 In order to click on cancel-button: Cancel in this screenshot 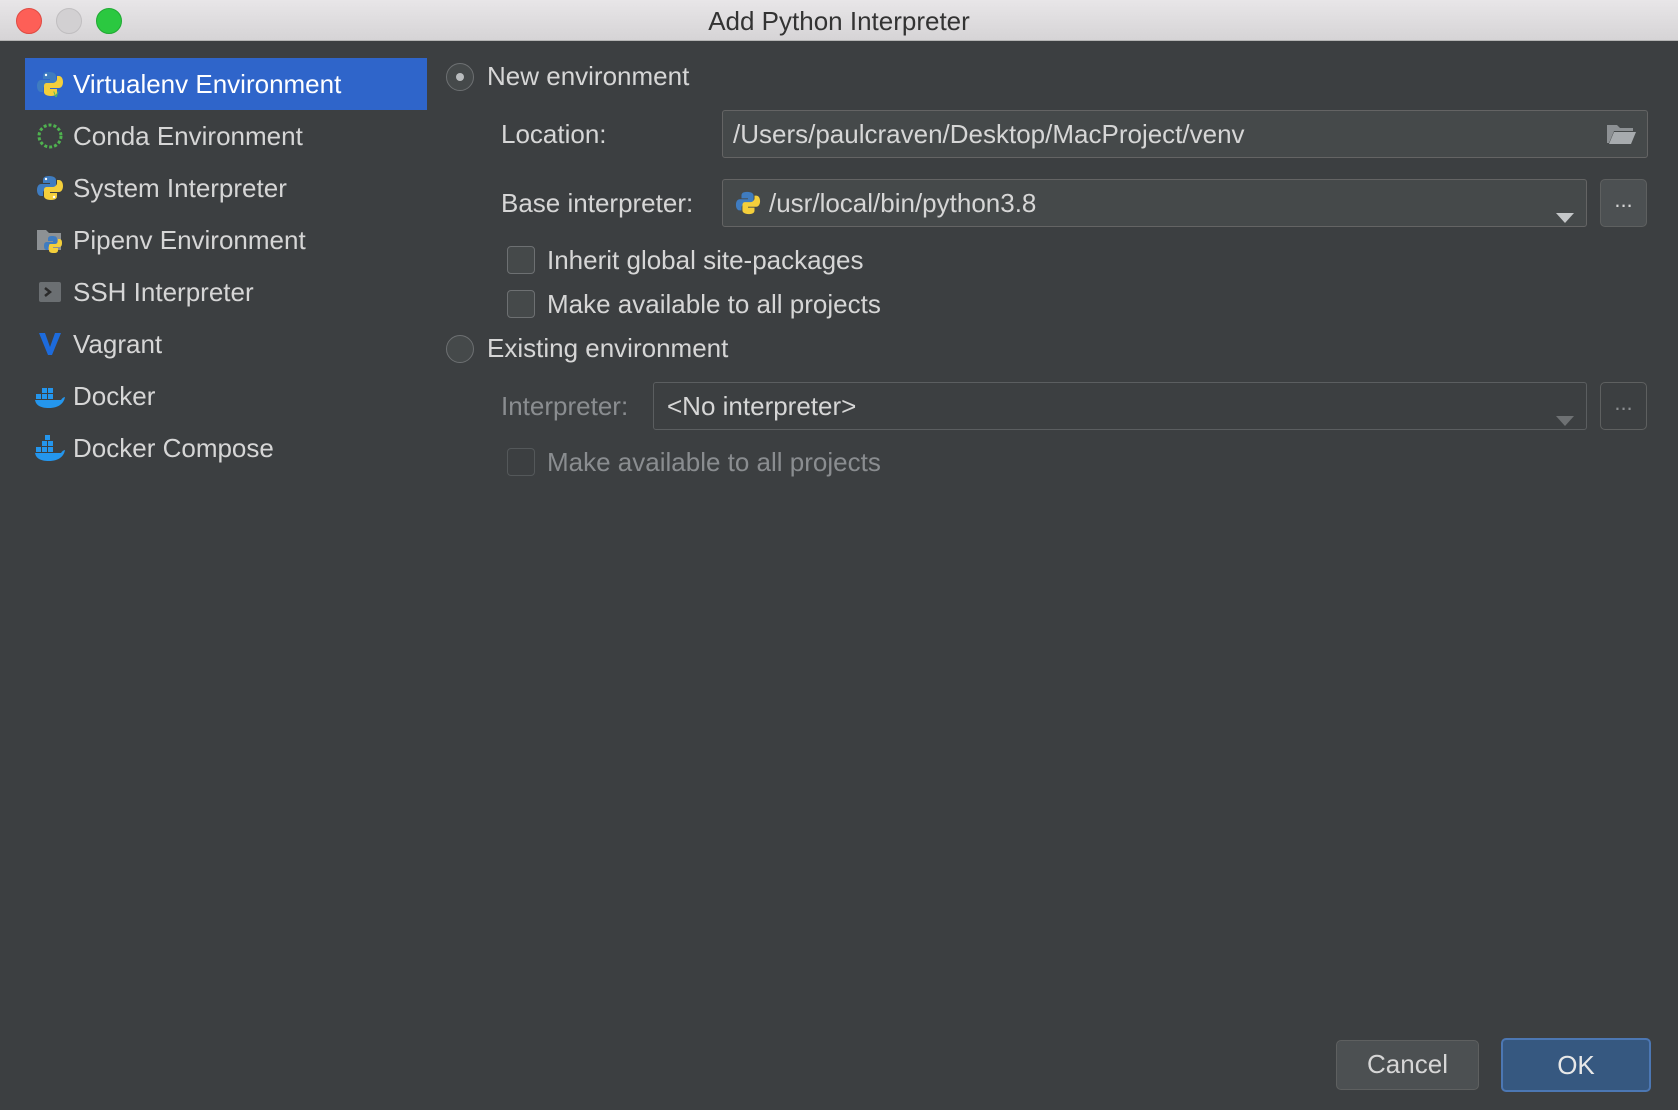, I will do `click(1407, 1065)`.